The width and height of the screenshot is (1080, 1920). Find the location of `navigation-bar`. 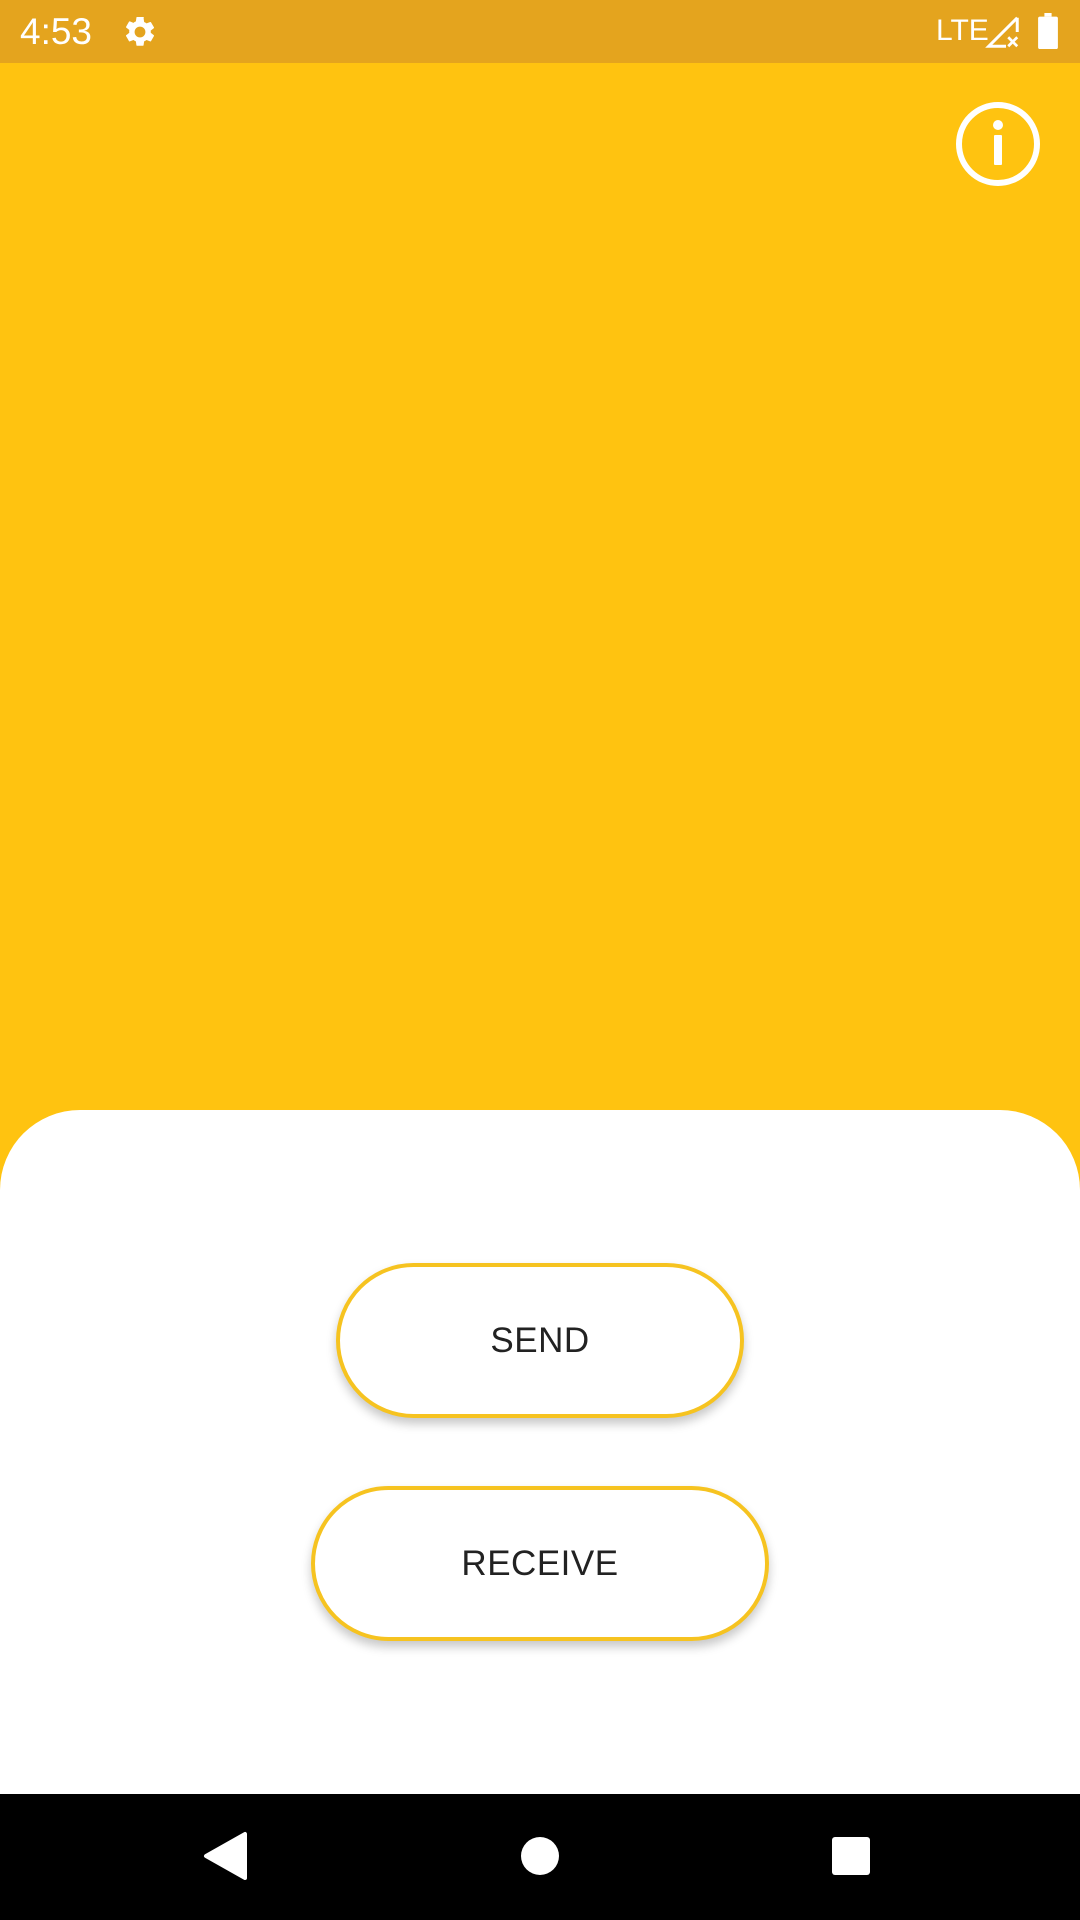

navigation-bar is located at coordinates (540, 1857).